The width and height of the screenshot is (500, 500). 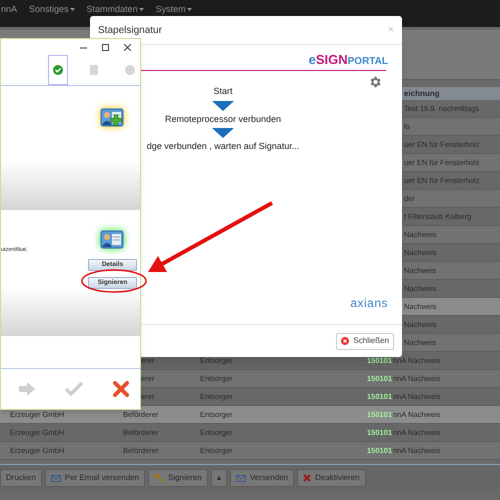 I want to click on cancel-x-icon, so click(x=121, y=389).